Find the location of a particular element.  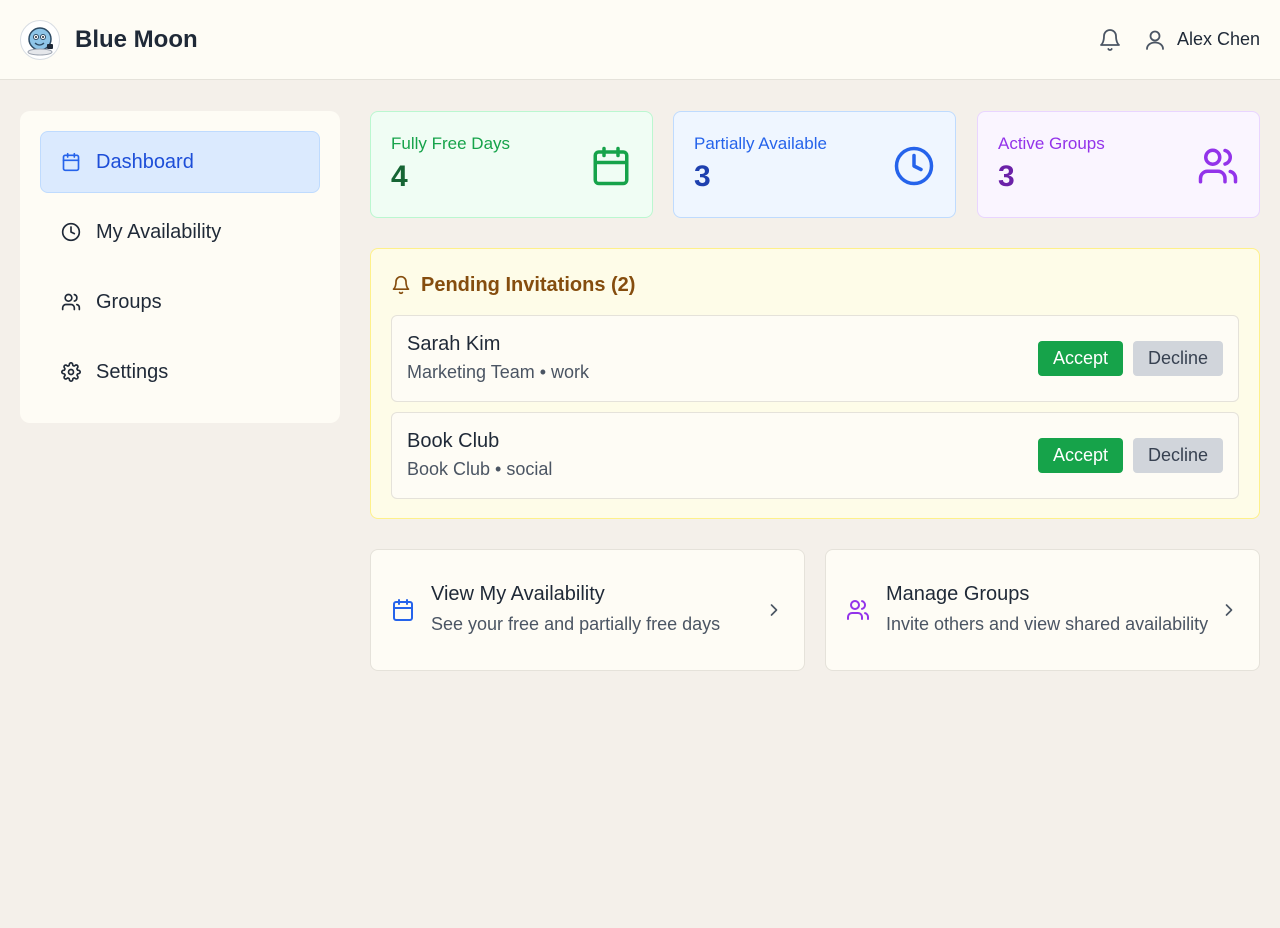

user-menu: Alex Chen is located at coordinates (1201, 40).